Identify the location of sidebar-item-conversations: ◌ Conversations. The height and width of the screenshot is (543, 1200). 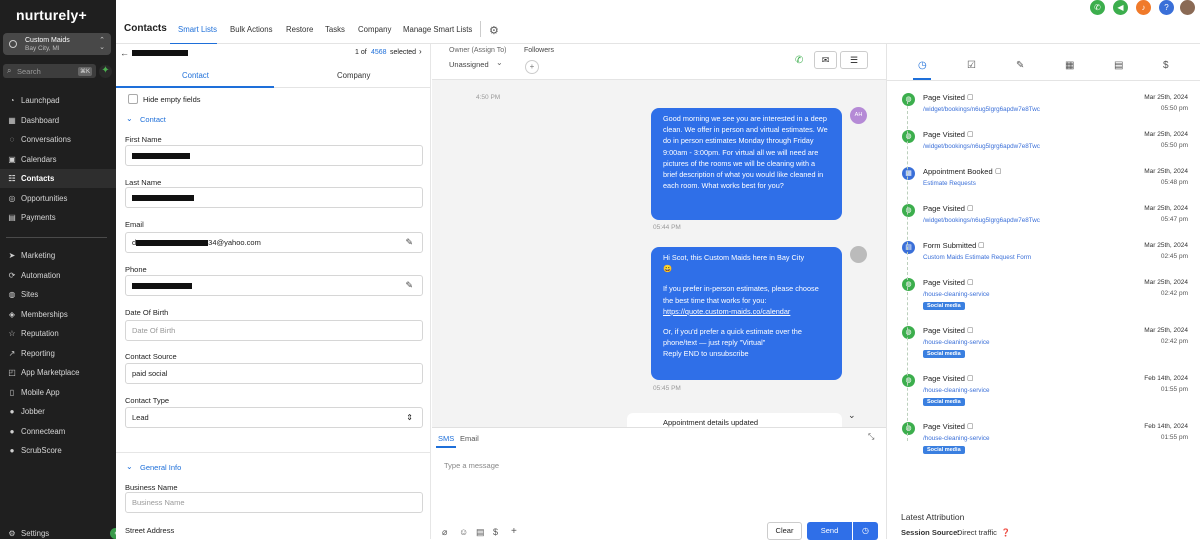
(58, 139).